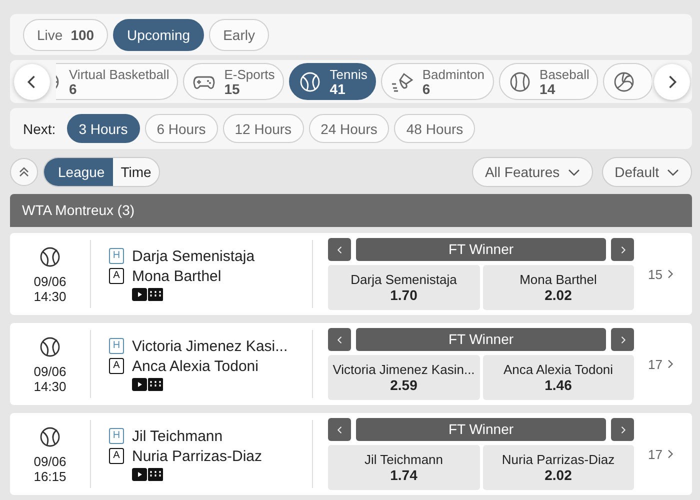  Describe the element at coordinates (565, 74) in the screenshot. I see `sport-name: Baseball` at that location.